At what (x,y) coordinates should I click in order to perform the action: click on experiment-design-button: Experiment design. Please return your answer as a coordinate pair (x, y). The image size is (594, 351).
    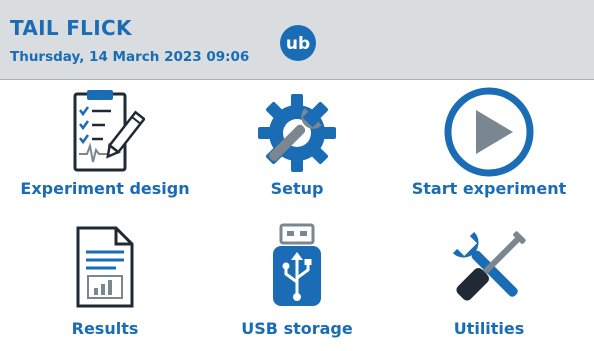
    Looking at the image, I should click on (105, 147).